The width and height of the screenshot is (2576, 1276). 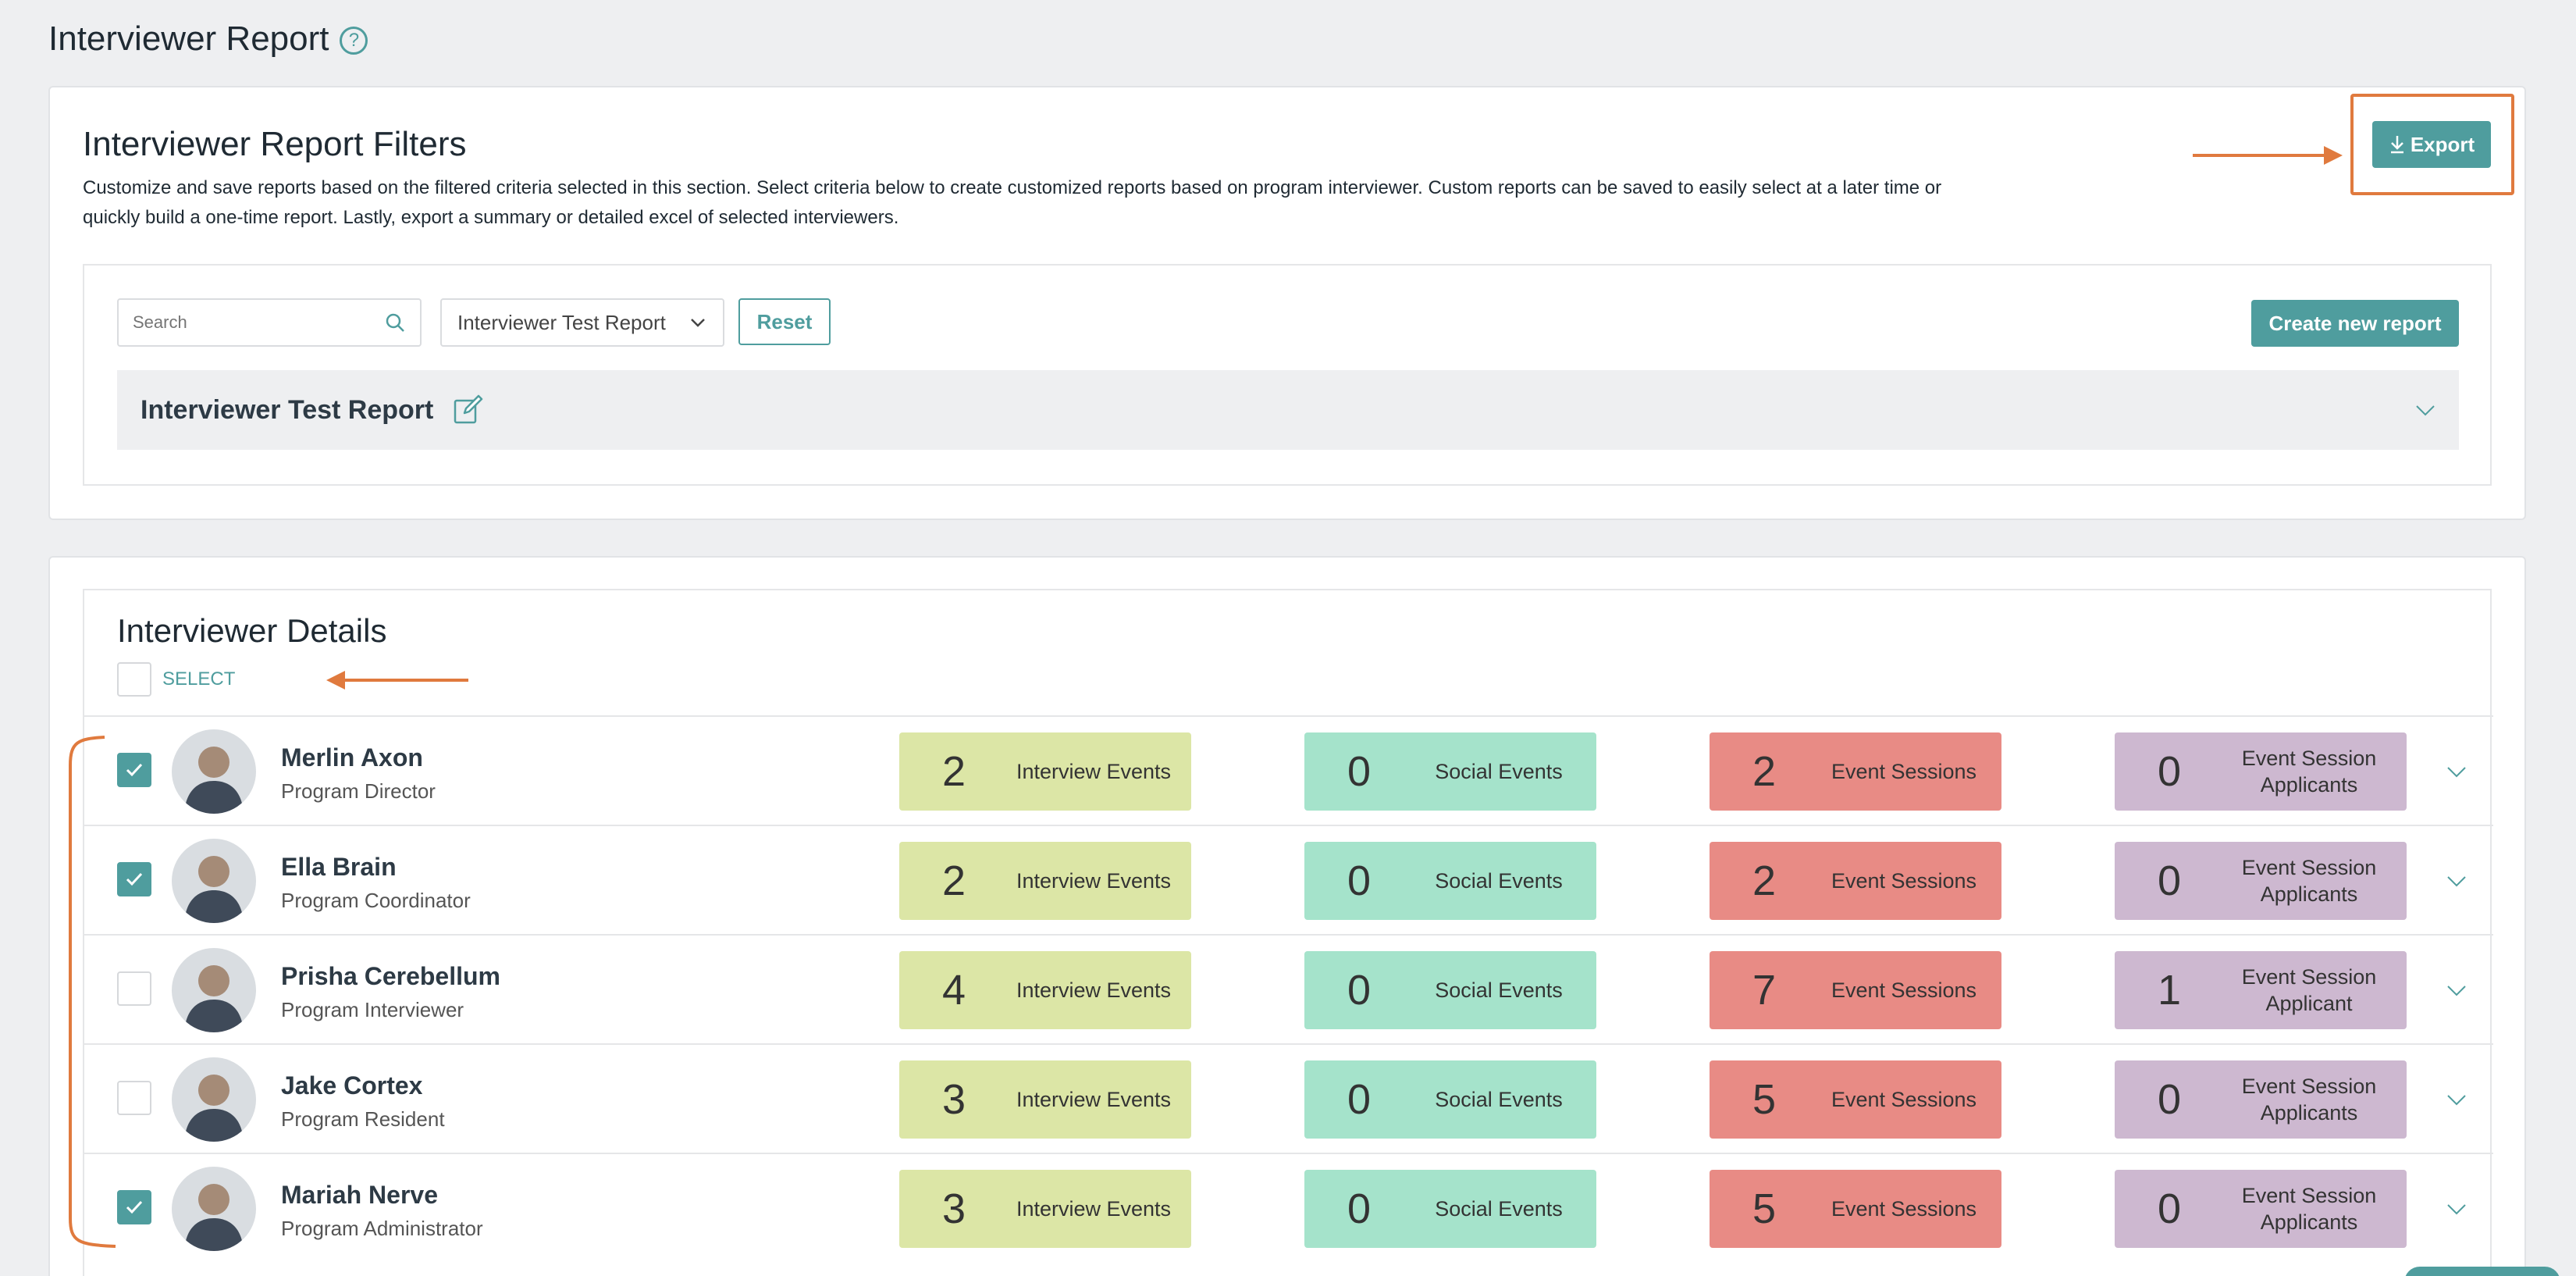 I want to click on export-button: Export, so click(x=2431, y=144).